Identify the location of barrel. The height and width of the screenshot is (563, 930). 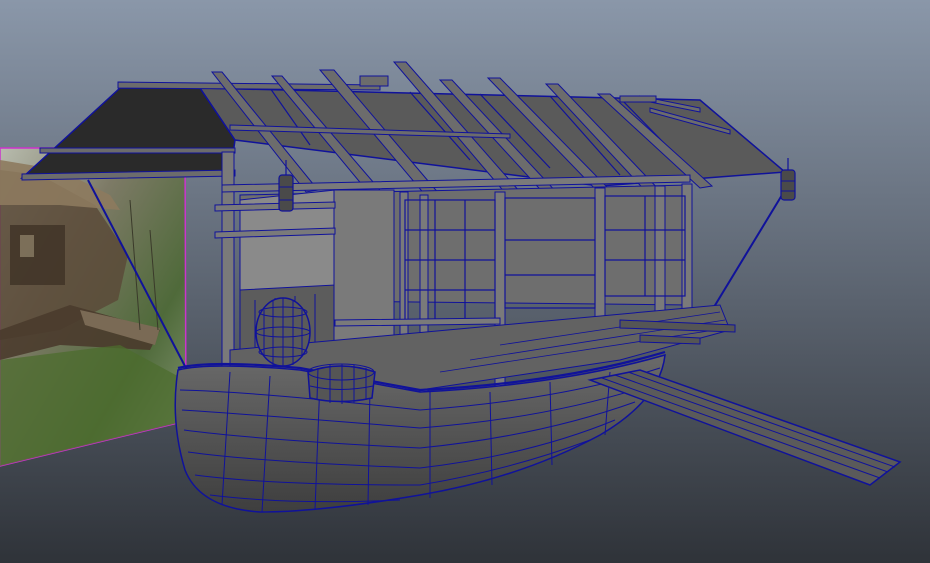
(283, 332).